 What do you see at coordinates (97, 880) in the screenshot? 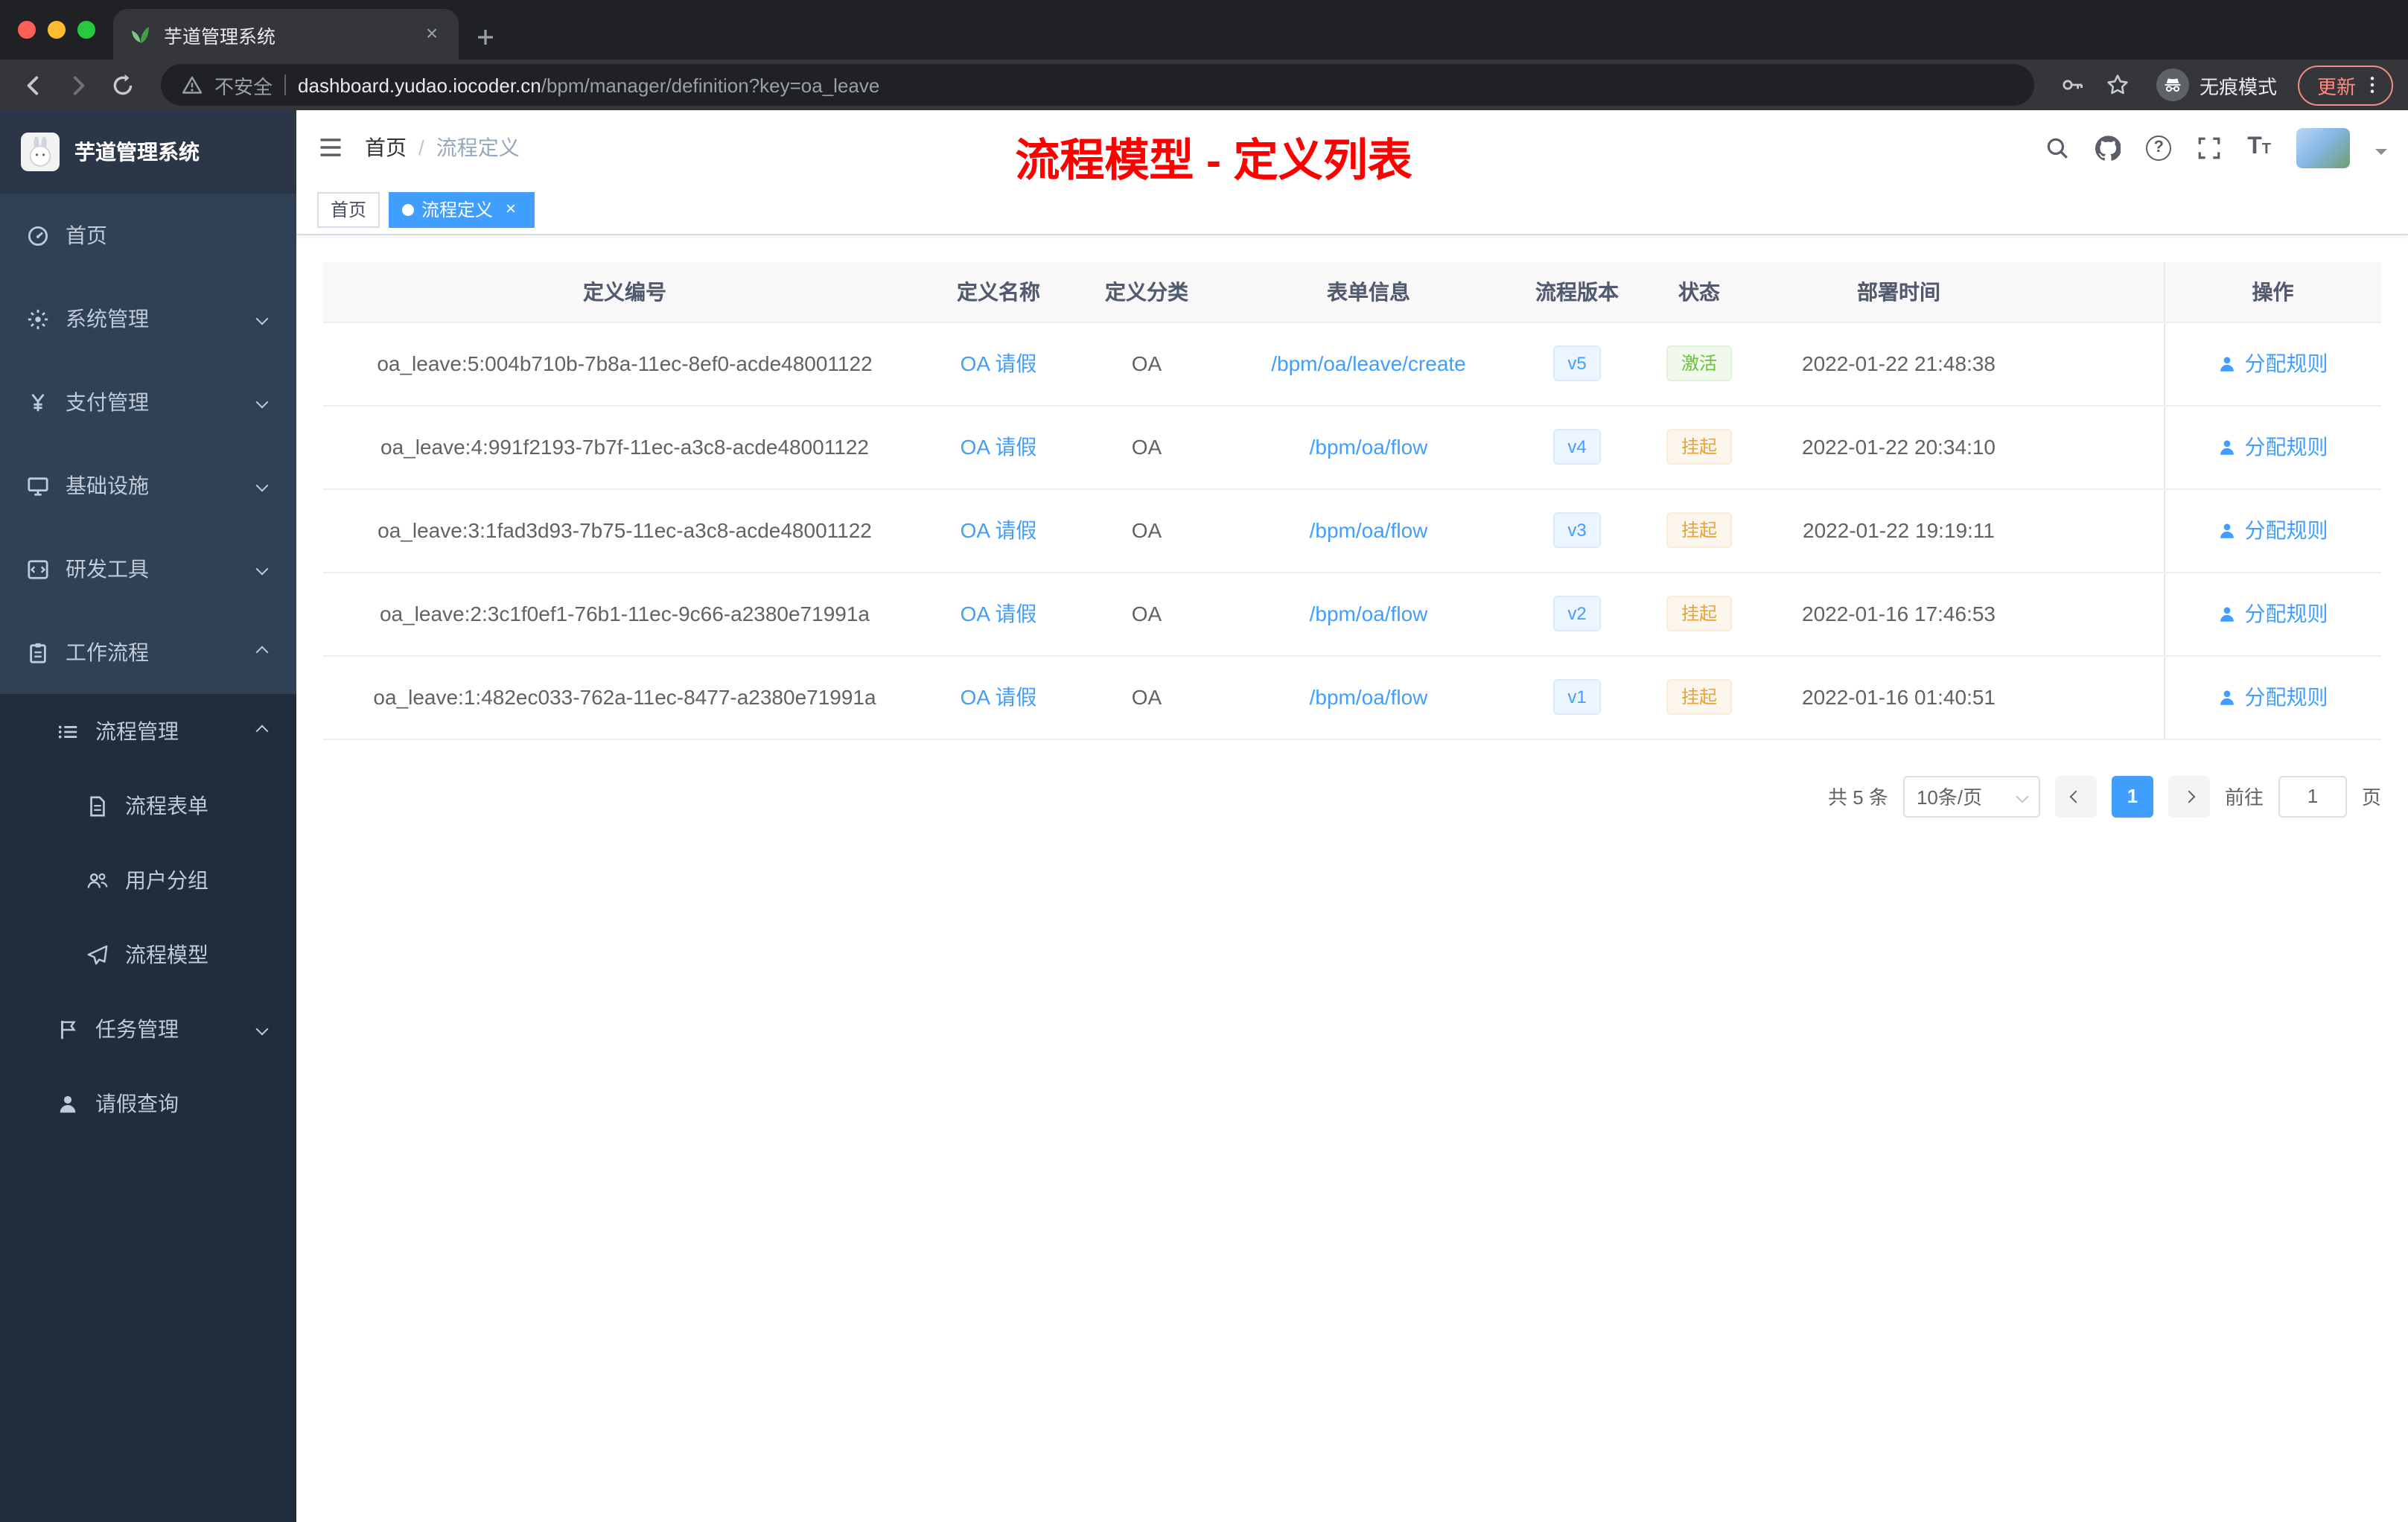
I see `users-icon` at bounding box center [97, 880].